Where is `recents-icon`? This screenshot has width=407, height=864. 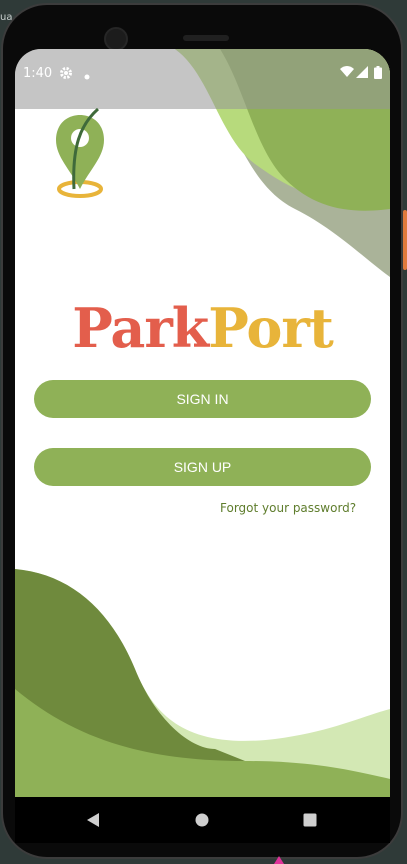 recents-icon is located at coordinates (310, 820).